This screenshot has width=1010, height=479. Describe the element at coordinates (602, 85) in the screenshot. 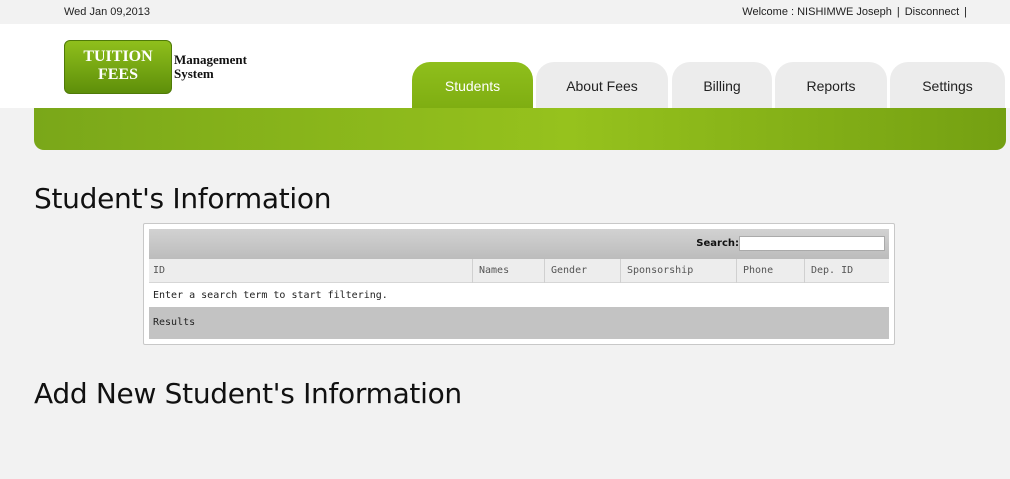

I see `tab-about-fees: About Fees` at that location.